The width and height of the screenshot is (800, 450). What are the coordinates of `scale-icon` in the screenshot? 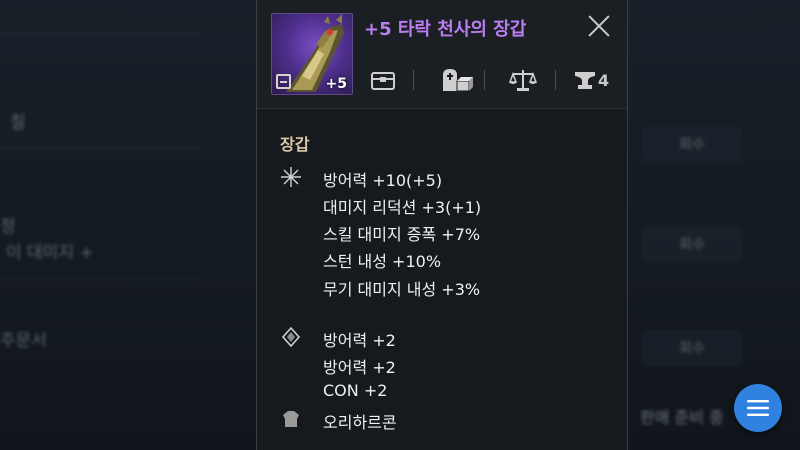 It's located at (523, 80).